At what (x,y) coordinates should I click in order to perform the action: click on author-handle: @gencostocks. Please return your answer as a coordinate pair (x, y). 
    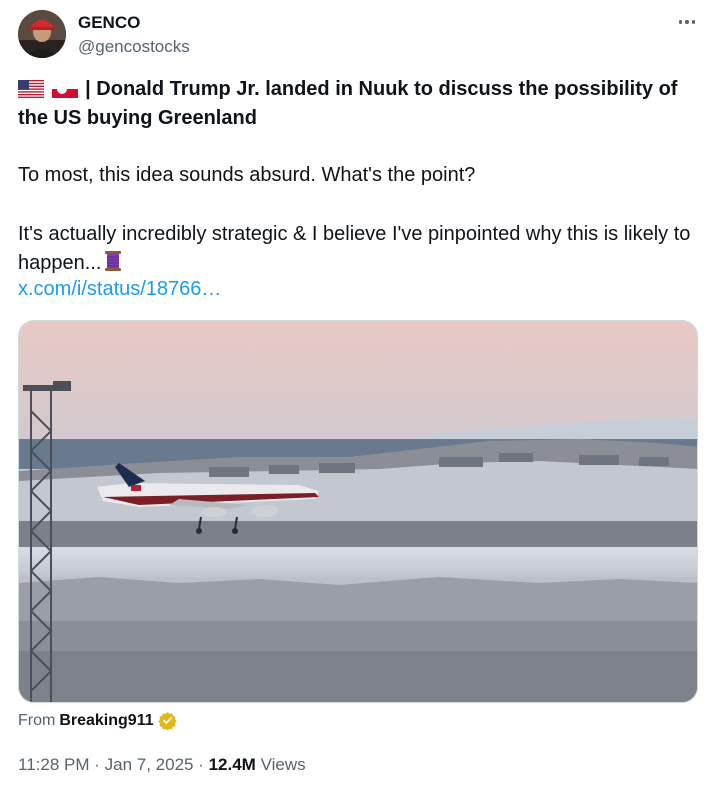
    Looking at the image, I should click on (134, 47).